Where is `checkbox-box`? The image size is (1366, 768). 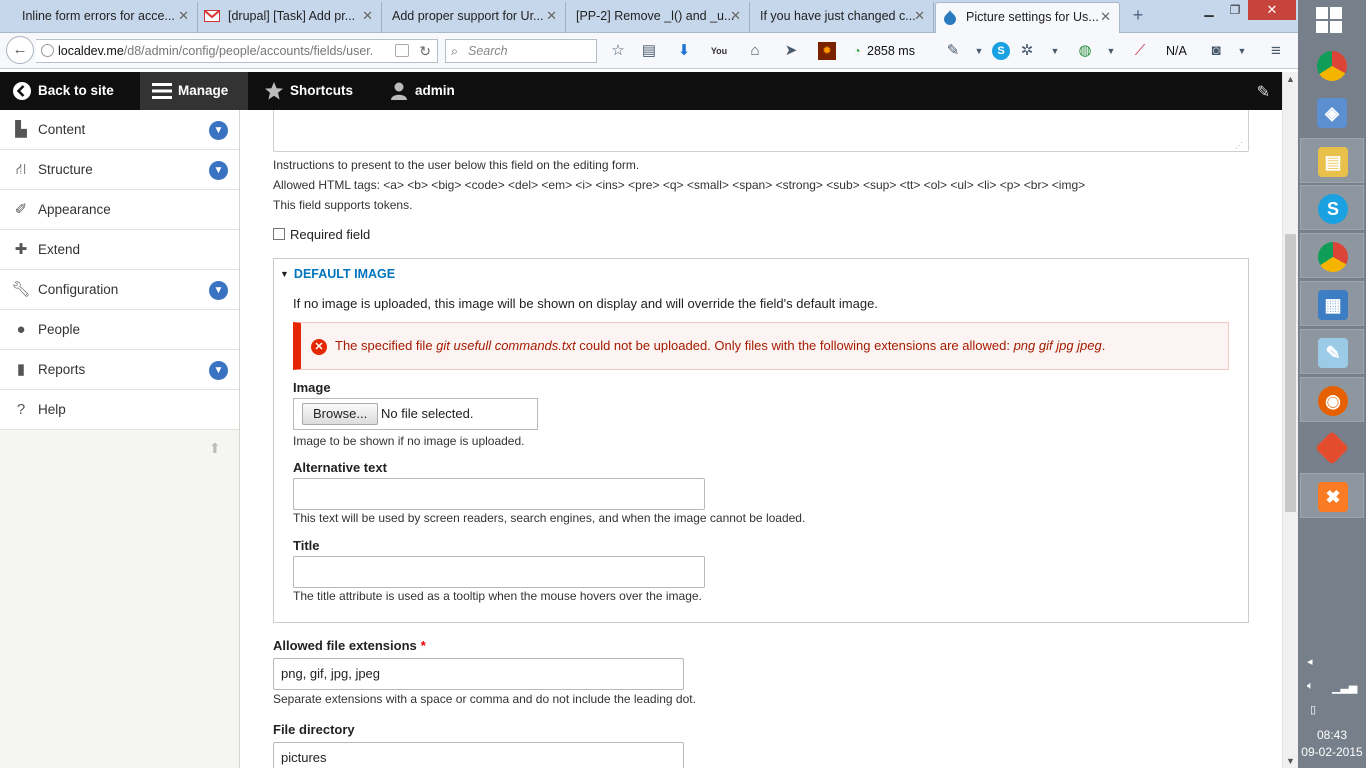
checkbox-box is located at coordinates (279, 234).